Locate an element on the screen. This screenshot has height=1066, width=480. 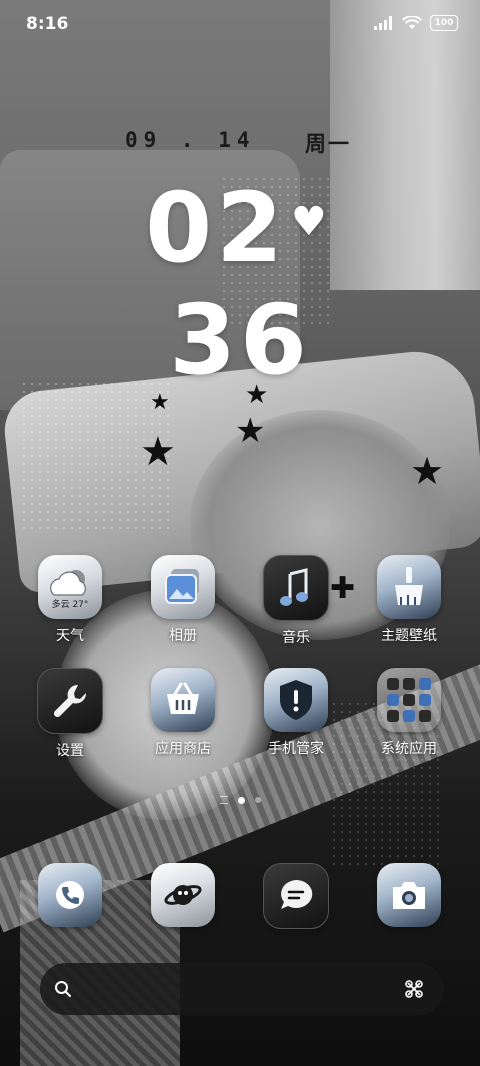
battery-indicator: 100 is located at coordinates (444, 23).